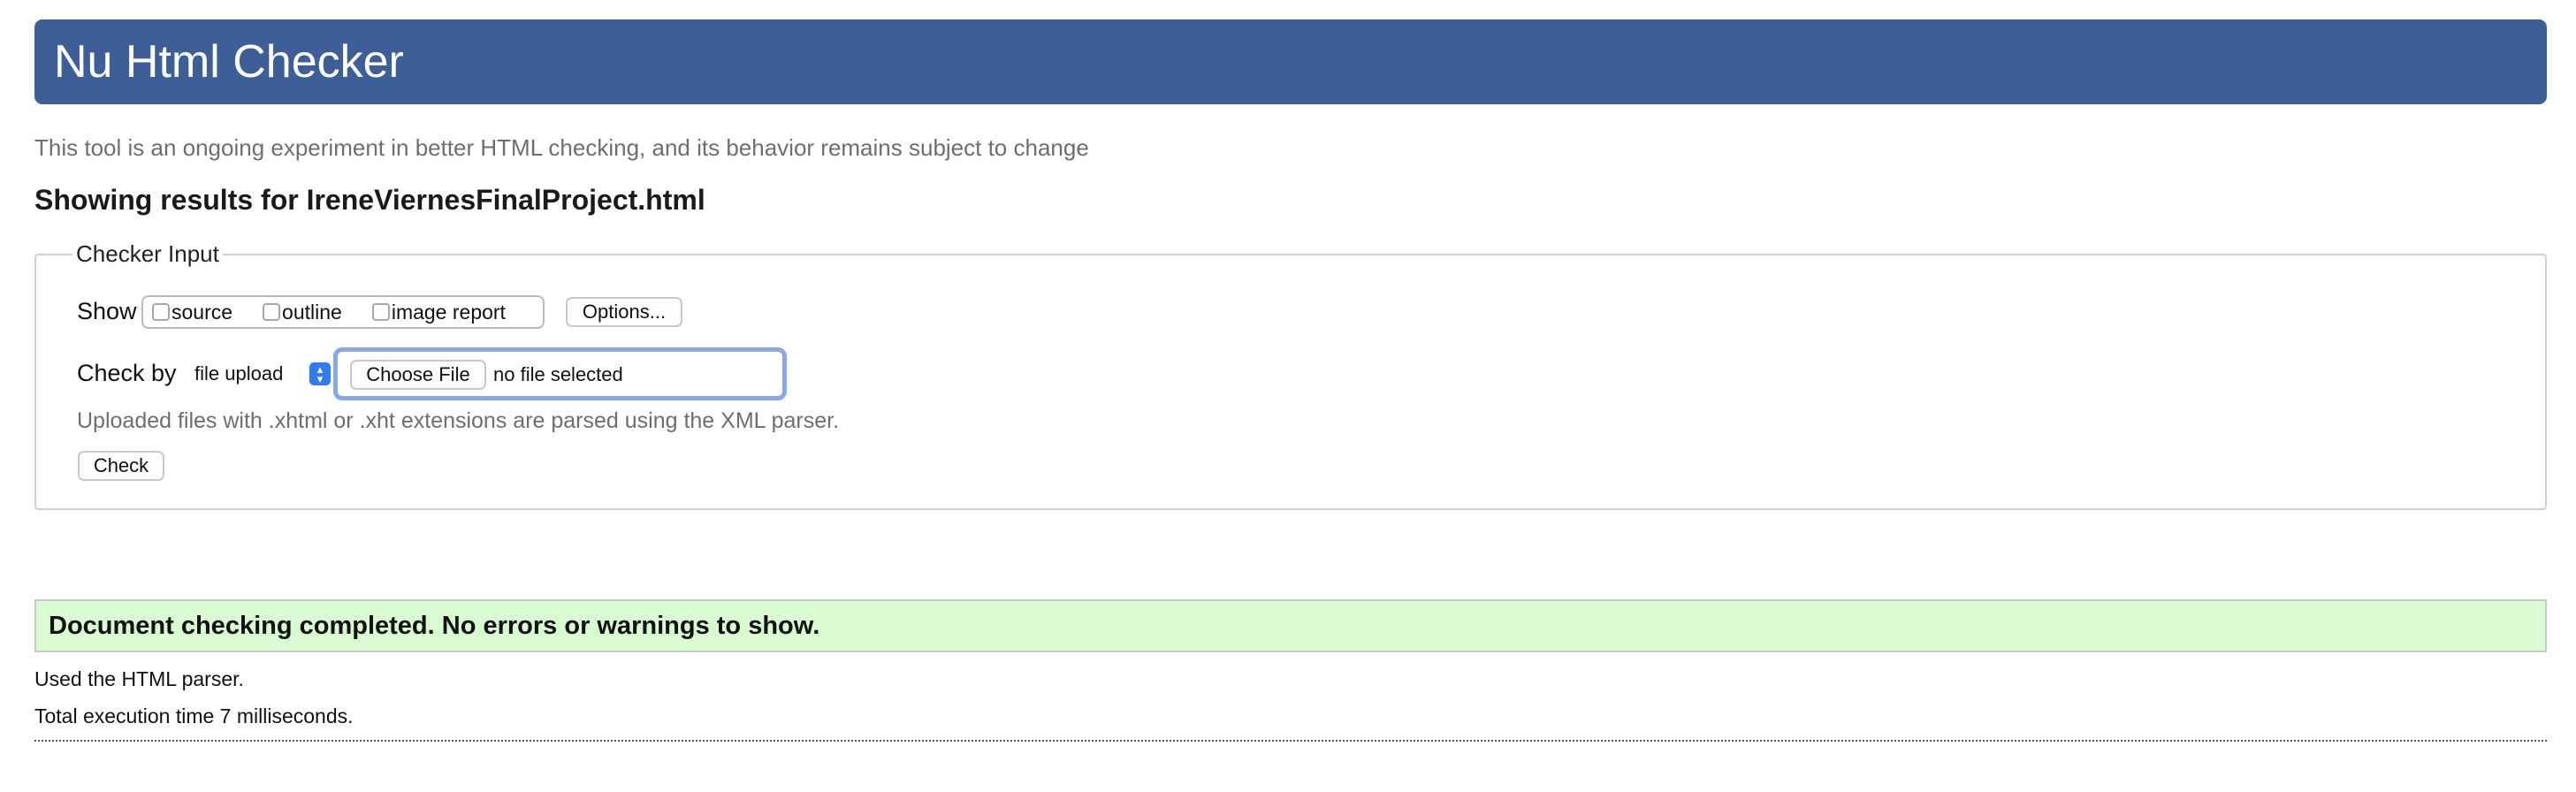 Image resolution: width=2576 pixels, height=792 pixels. Describe the element at coordinates (320, 373) in the screenshot. I see `select-updown-icon: ▴ ▾` at that location.